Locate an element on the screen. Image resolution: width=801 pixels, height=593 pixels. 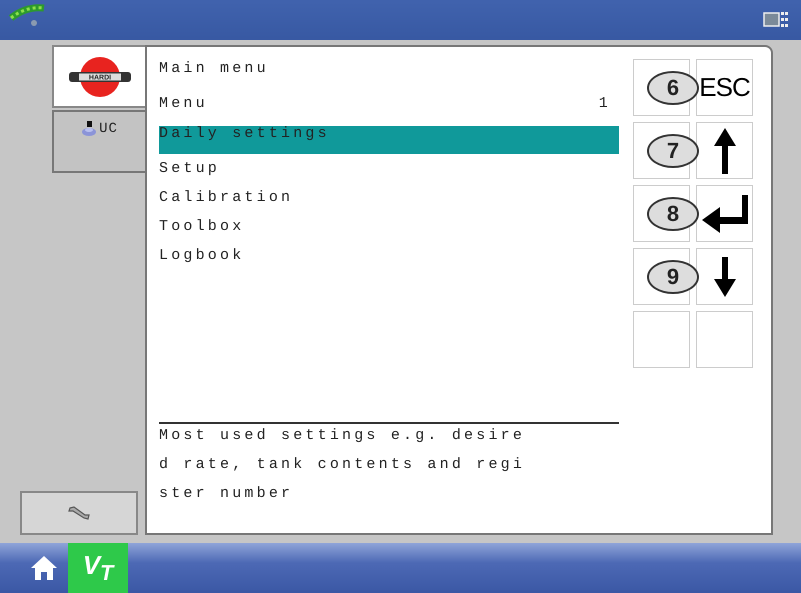
description-line: Most used settings e.g. desire is located at coordinates (342, 436).